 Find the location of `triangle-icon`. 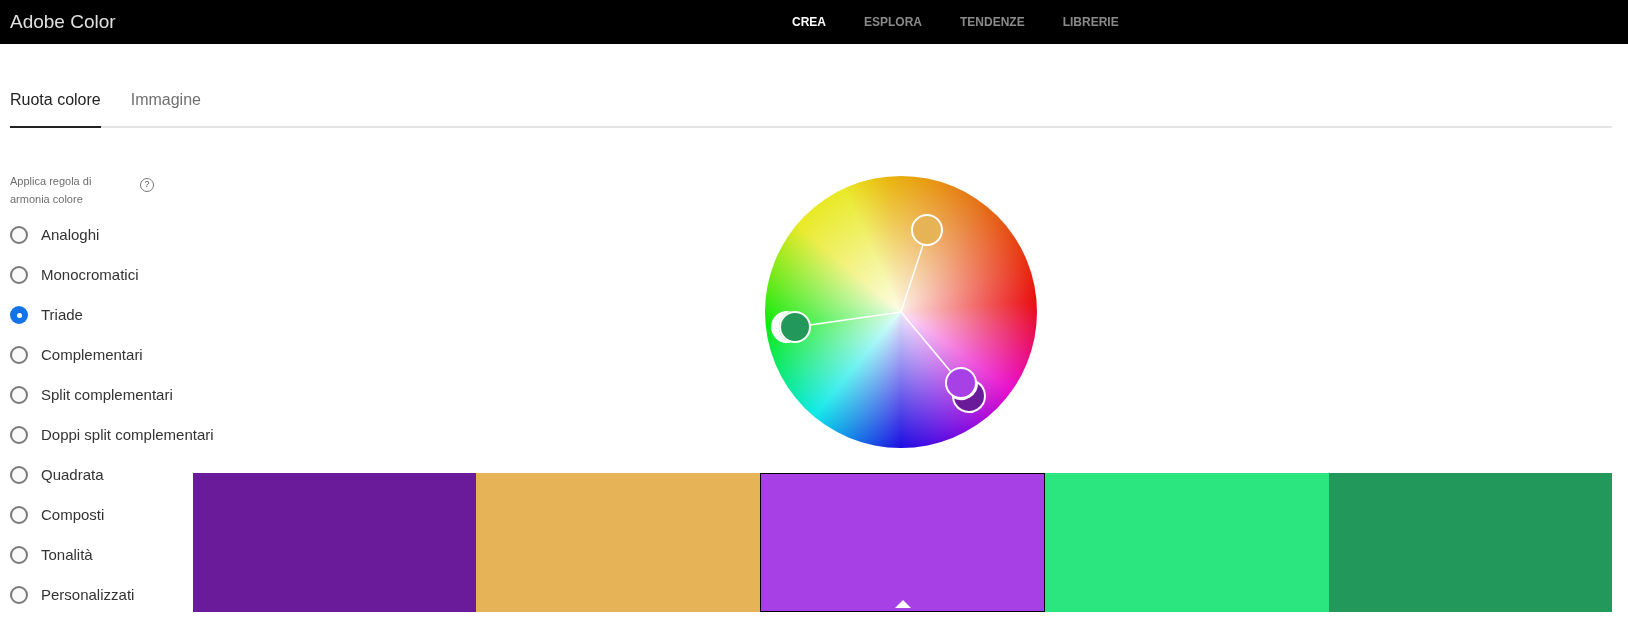

triangle-icon is located at coordinates (902, 604).